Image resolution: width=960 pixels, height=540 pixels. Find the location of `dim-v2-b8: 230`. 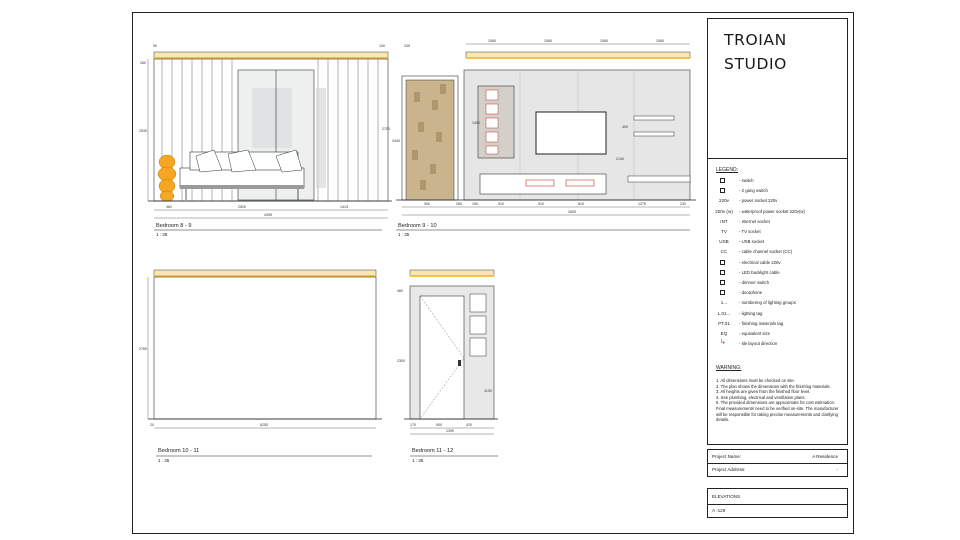

dim-v2-b8: 230 is located at coordinates (683, 204).